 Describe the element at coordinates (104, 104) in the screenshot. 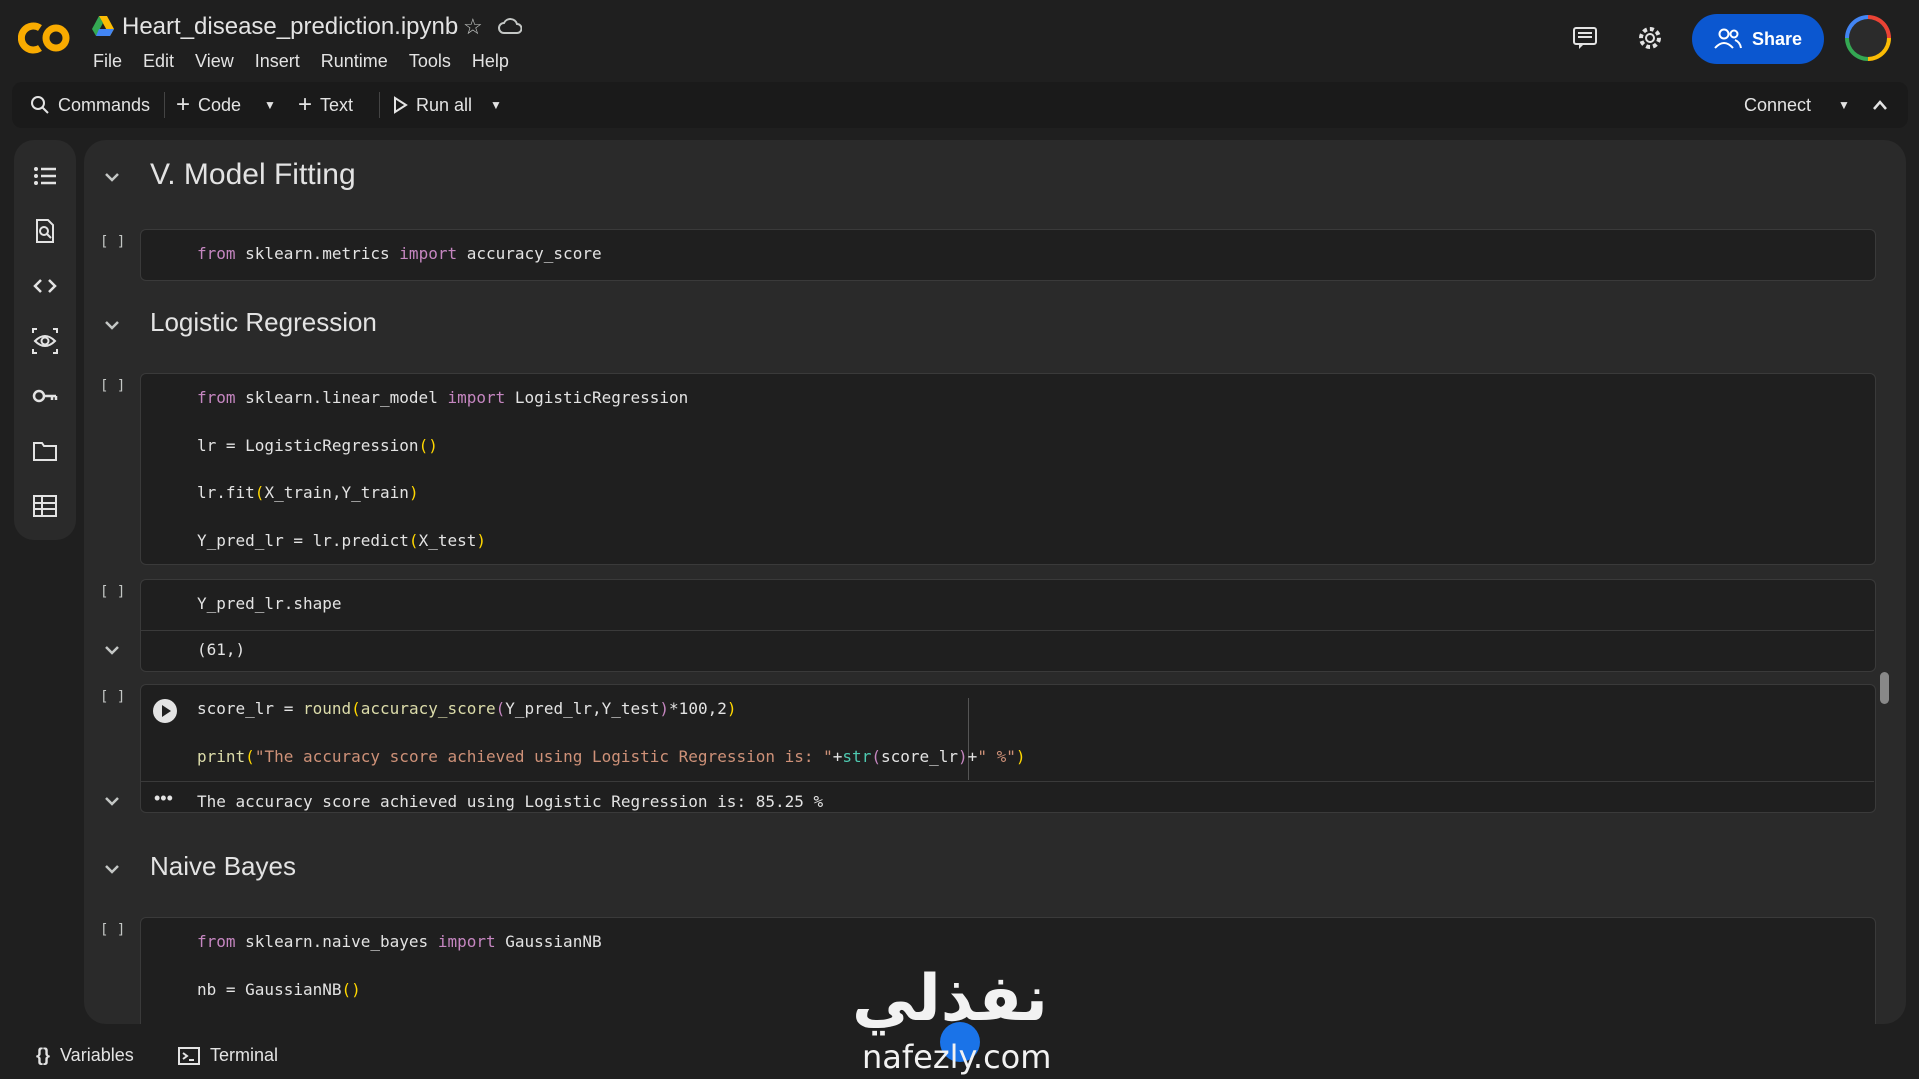

I see `commands-label: Commands` at that location.